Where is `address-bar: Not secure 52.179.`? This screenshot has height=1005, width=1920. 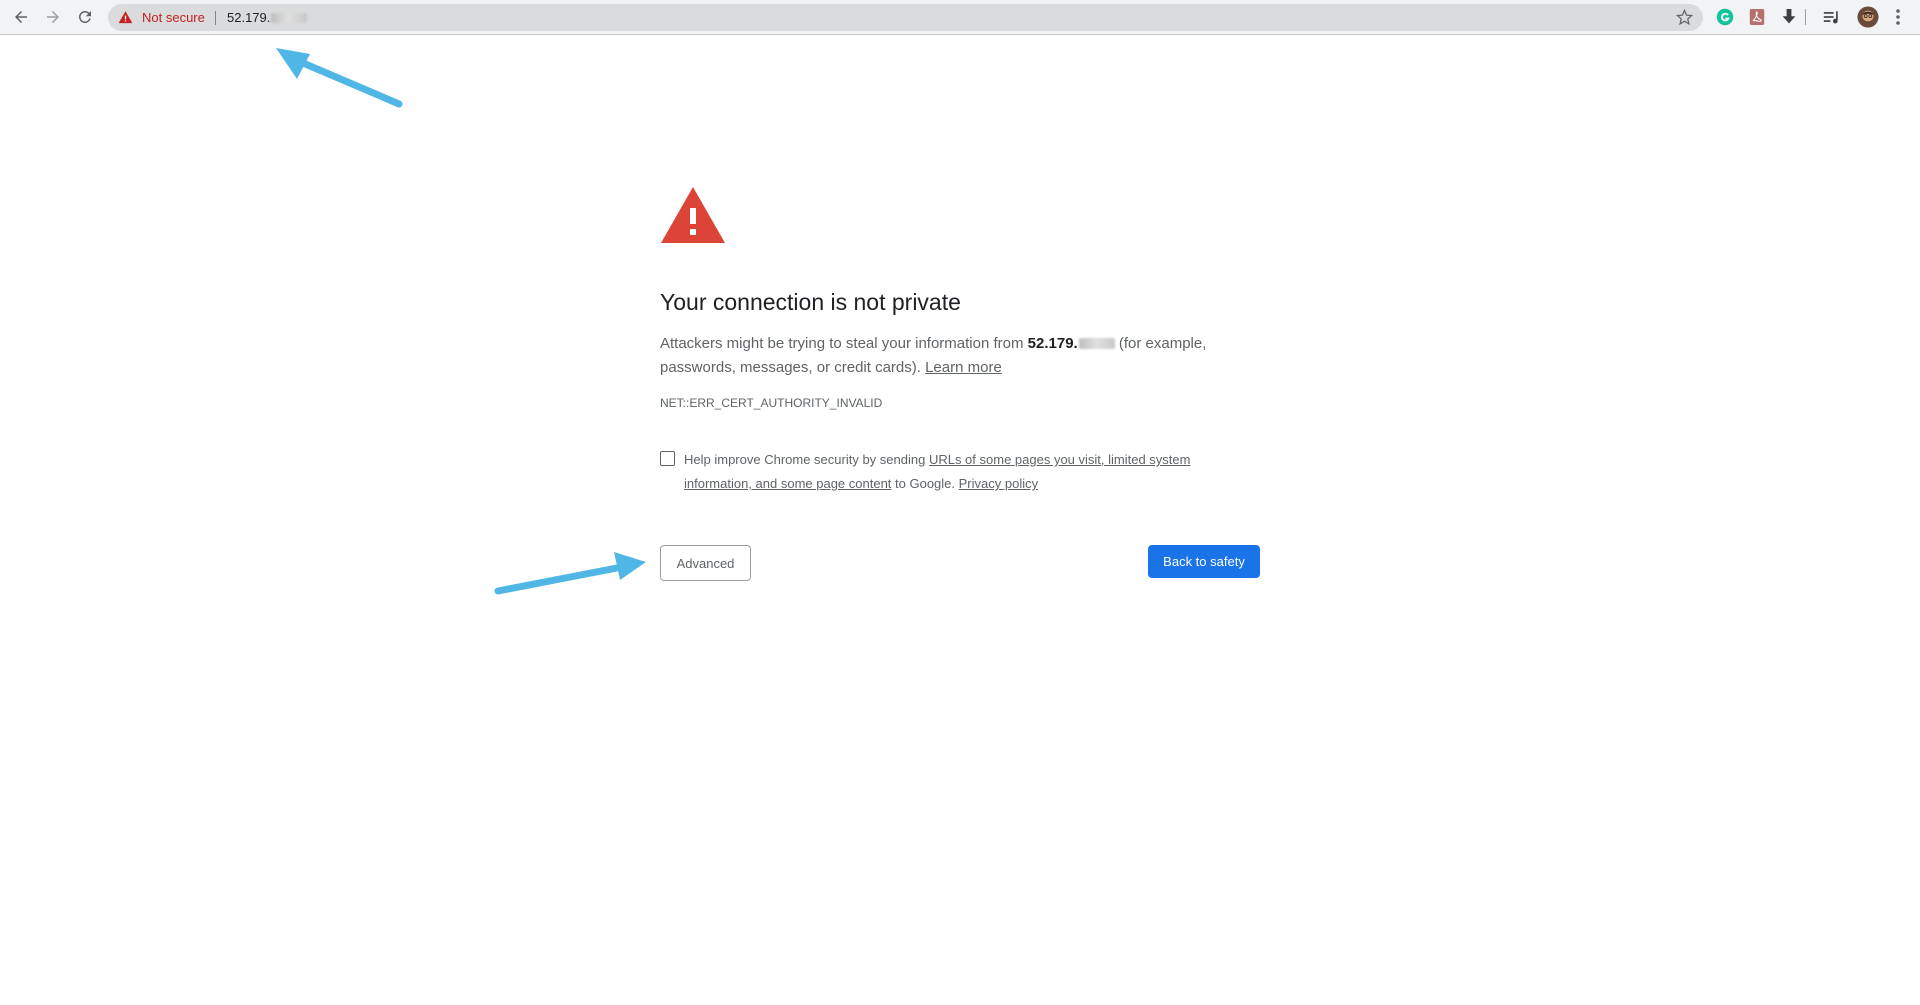
address-bar: Not secure 52.179. is located at coordinates (905, 17).